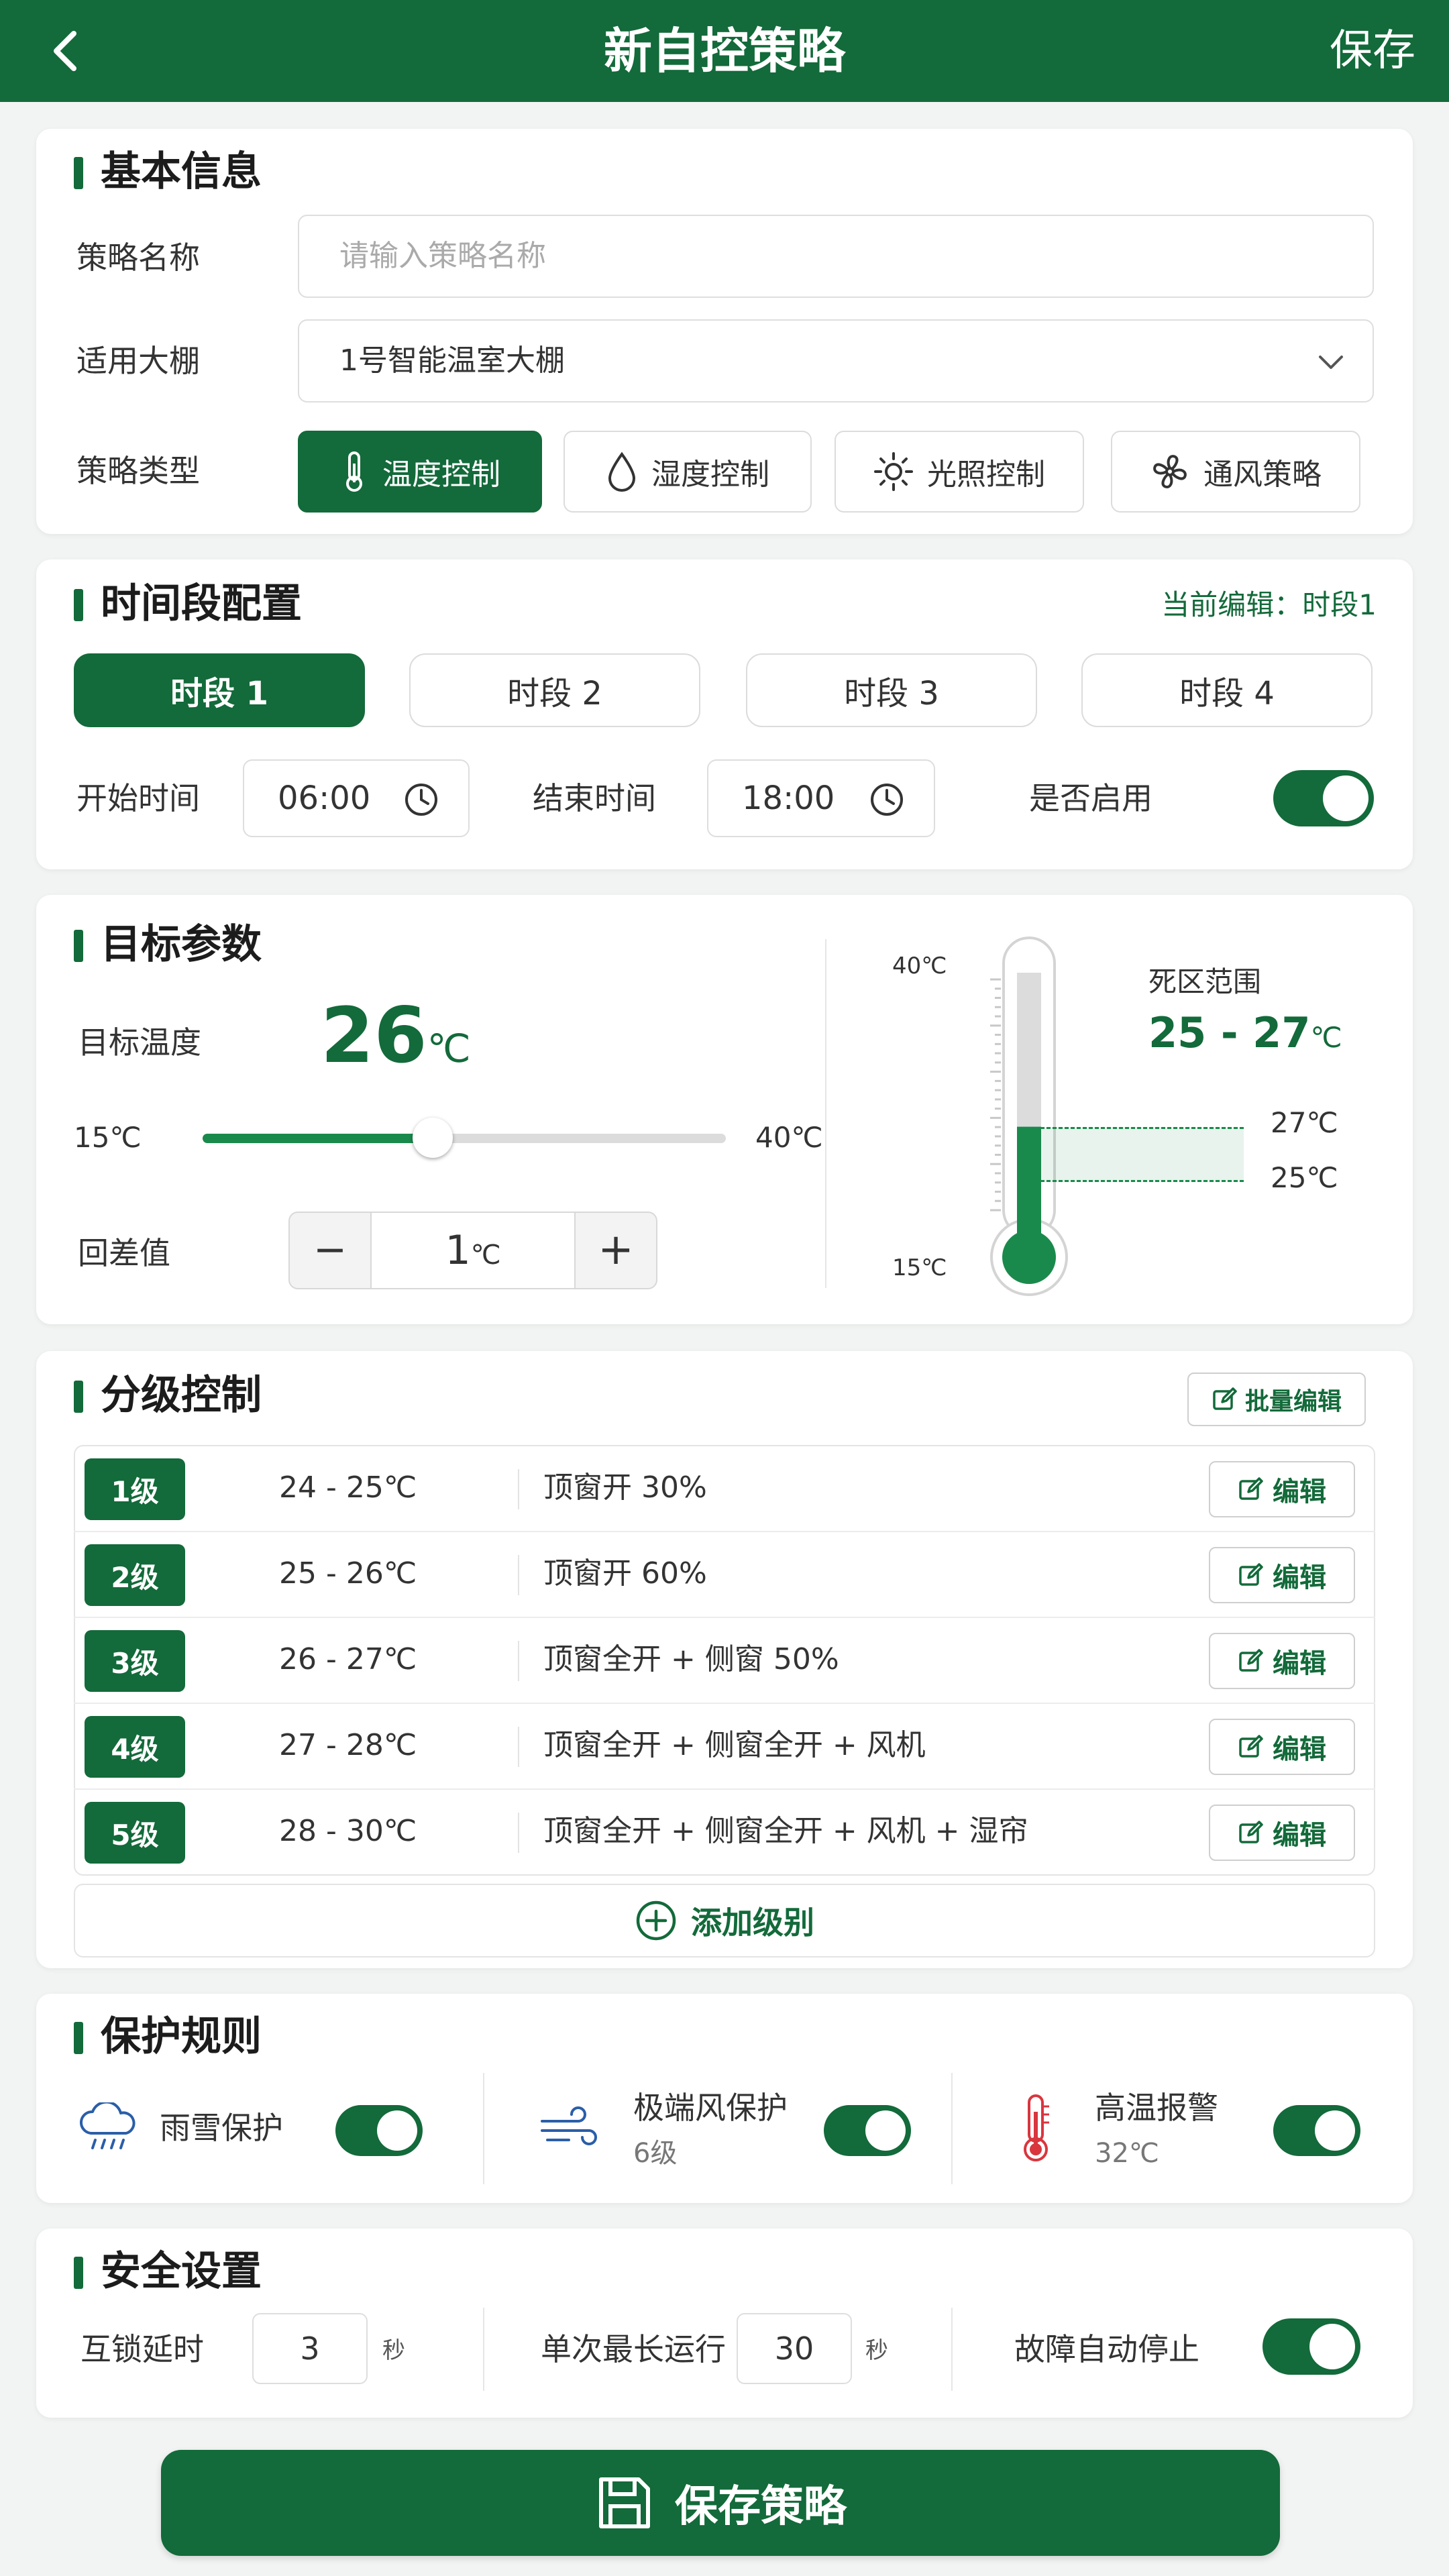 This screenshot has height=2576, width=1449. What do you see at coordinates (1339, 604) in the screenshot?
I see `current-edit-value: 时段1` at bounding box center [1339, 604].